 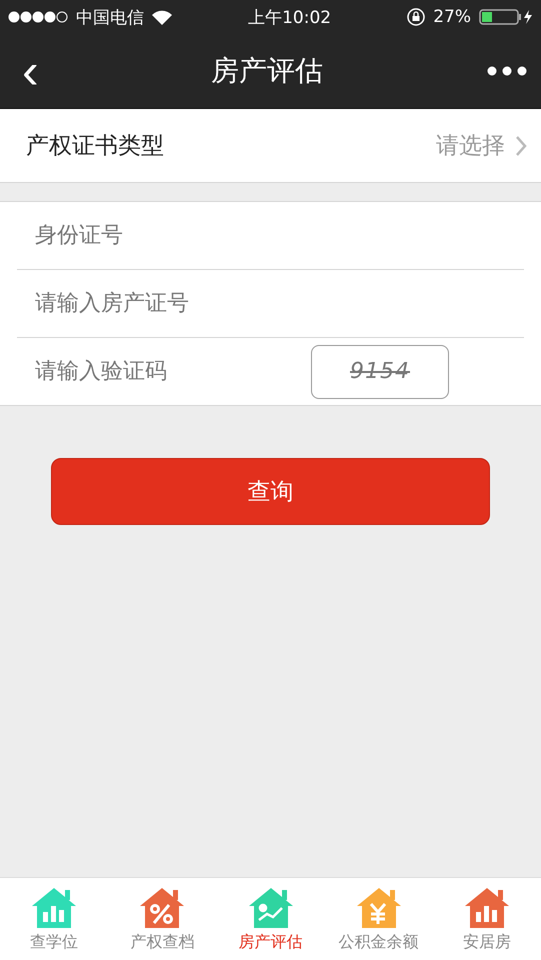 What do you see at coordinates (290, 17) in the screenshot?
I see `status-time: 上午10:02` at bounding box center [290, 17].